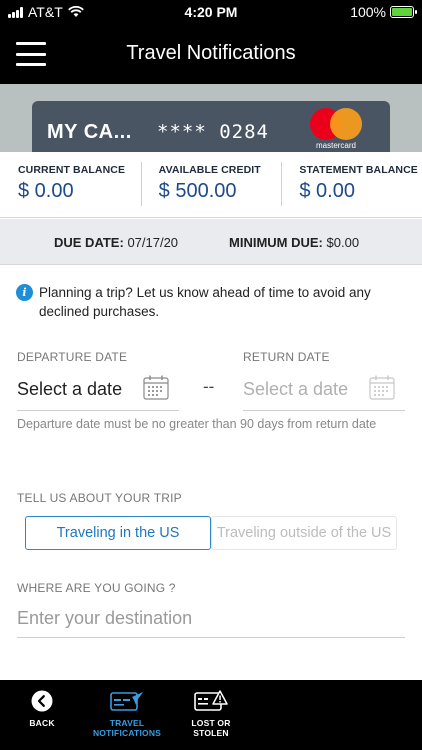 Image resolution: width=422 pixels, height=750 pixels. What do you see at coordinates (197, 191) in the screenshot?
I see `balance-value: $ 500.00` at bounding box center [197, 191].